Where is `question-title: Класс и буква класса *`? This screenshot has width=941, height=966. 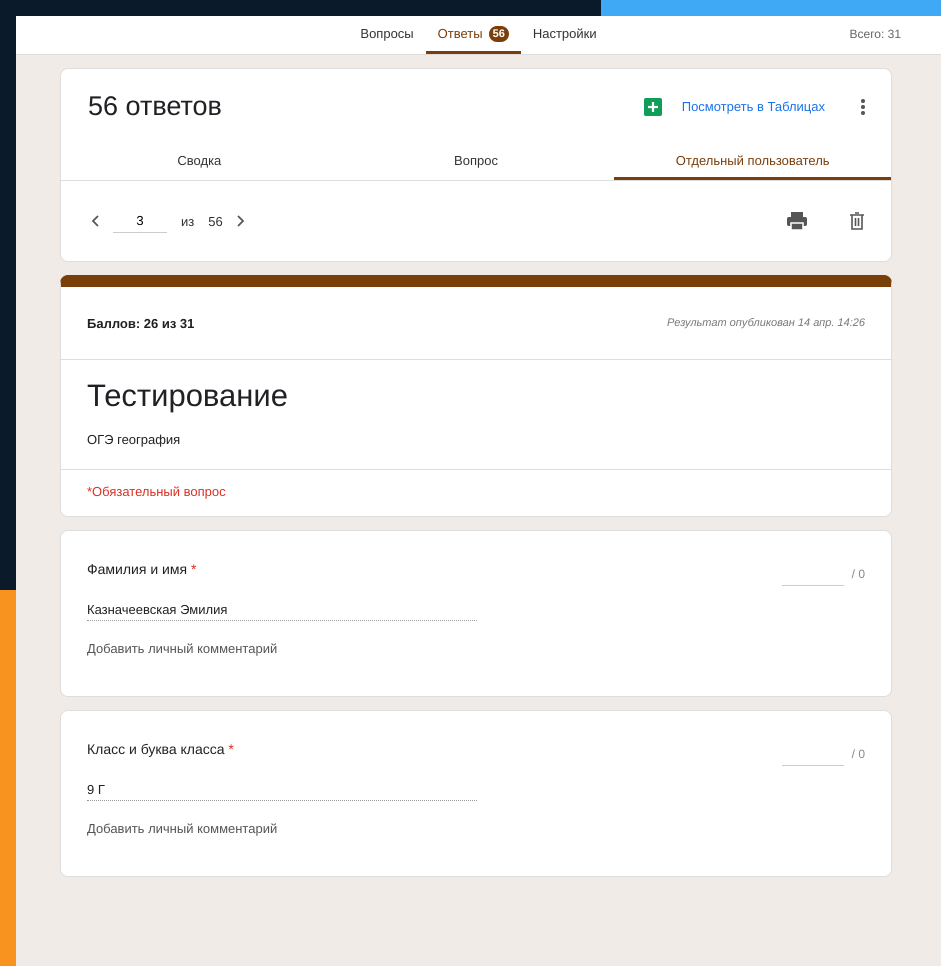 question-title: Класс и буква класса * is located at coordinates (160, 749).